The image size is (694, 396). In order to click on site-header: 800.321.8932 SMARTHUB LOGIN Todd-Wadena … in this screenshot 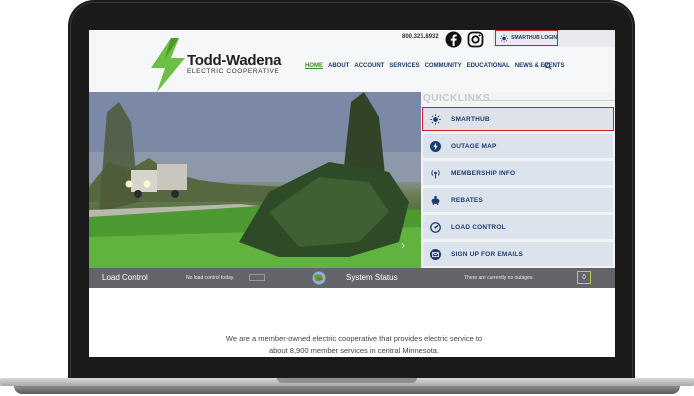, I will do `click(352, 61)`.